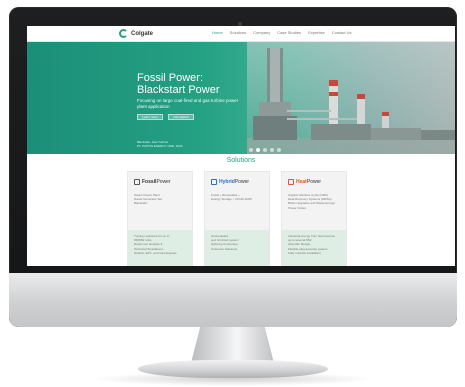 Image resolution: width=465 pixels, height=387 pixels. What do you see at coordinates (155, 252) in the screenshot?
I see `card-line: Studies, EPC, and Gas Engines` at bounding box center [155, 252].